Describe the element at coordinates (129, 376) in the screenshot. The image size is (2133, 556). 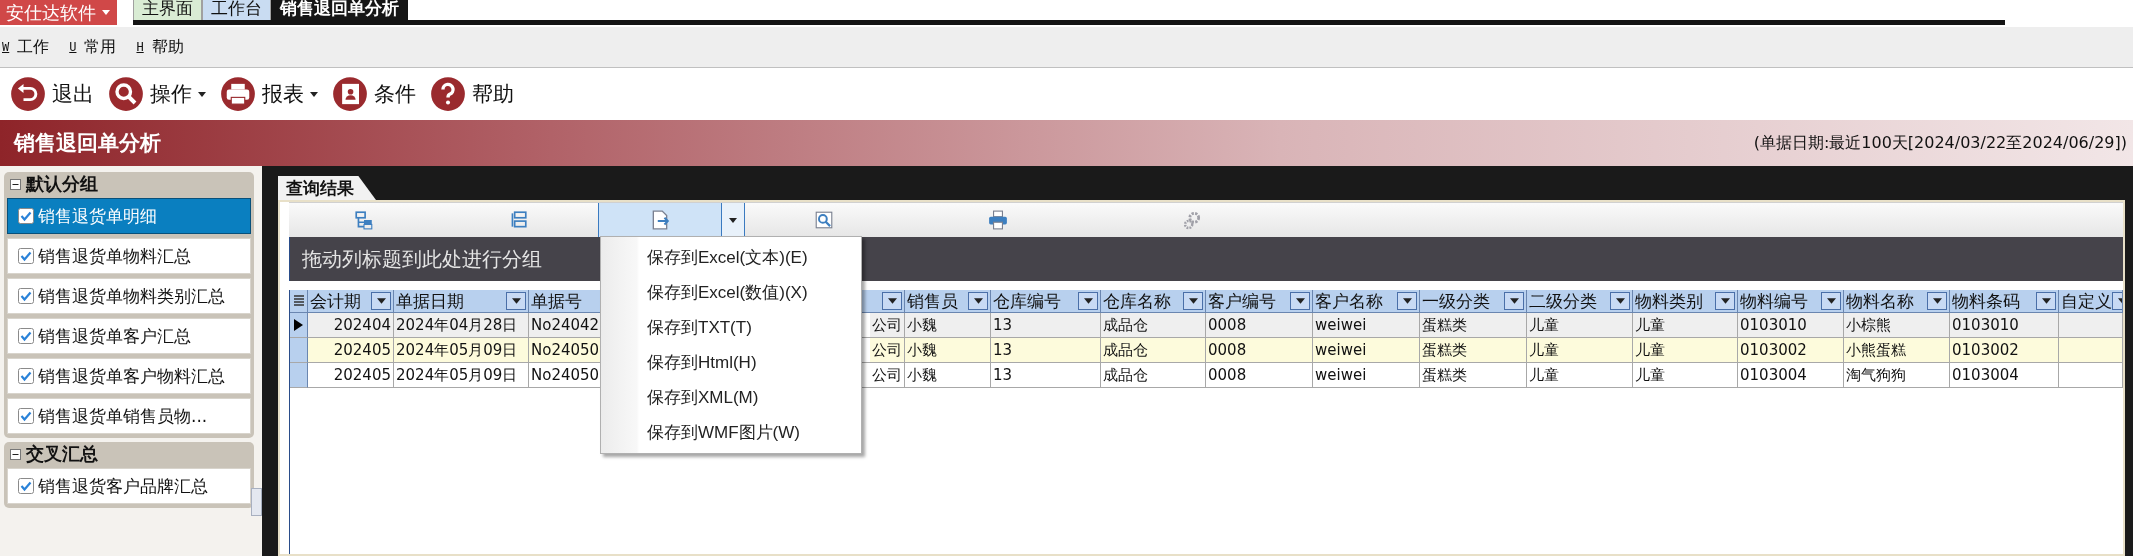
I see `sidebar-item: 销售退货单客户物料汇总` at that location.